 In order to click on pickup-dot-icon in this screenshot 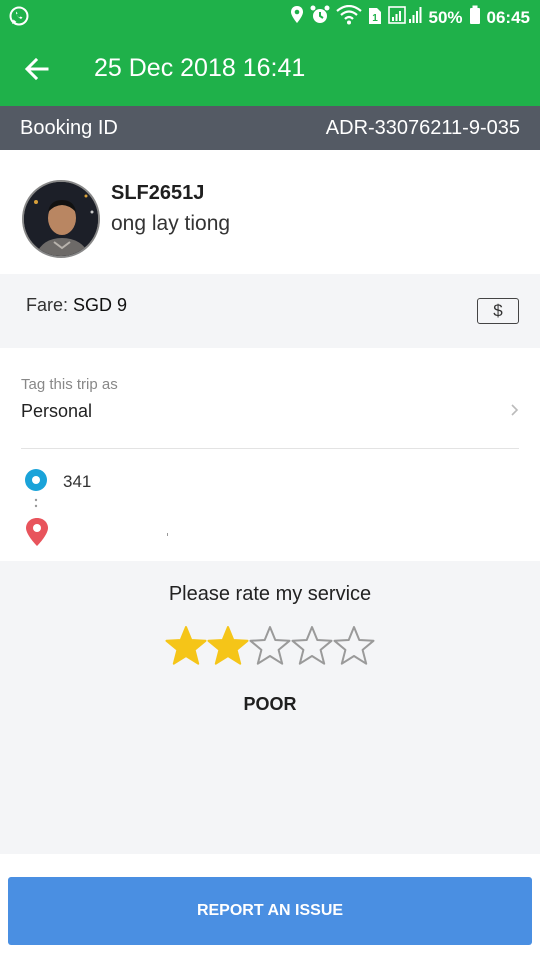, I will do `click(36, 480)`.